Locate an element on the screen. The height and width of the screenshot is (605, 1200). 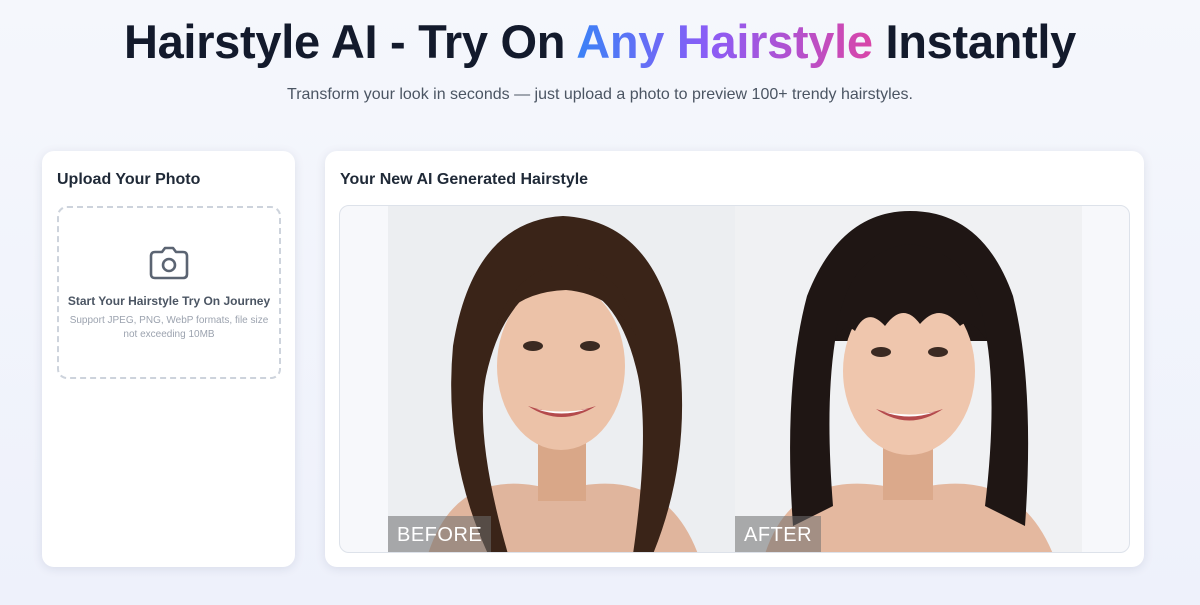
camera-icon is located at coordinates (169, 263).